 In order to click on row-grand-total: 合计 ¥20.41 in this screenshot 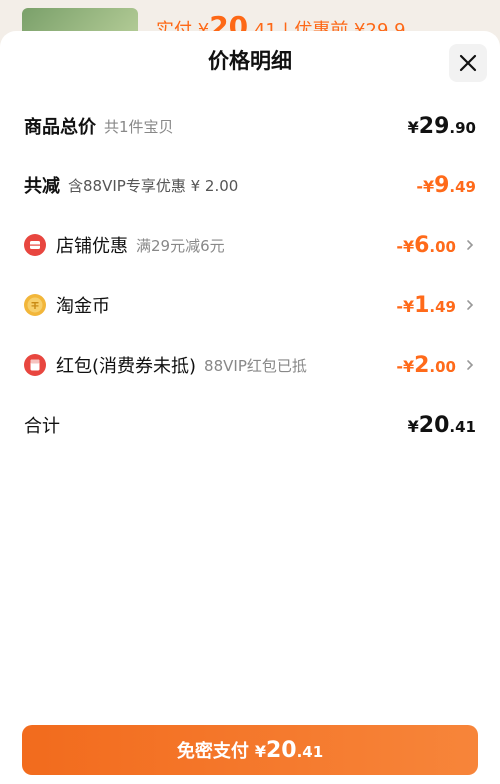, I will do `click(250, 425)`.